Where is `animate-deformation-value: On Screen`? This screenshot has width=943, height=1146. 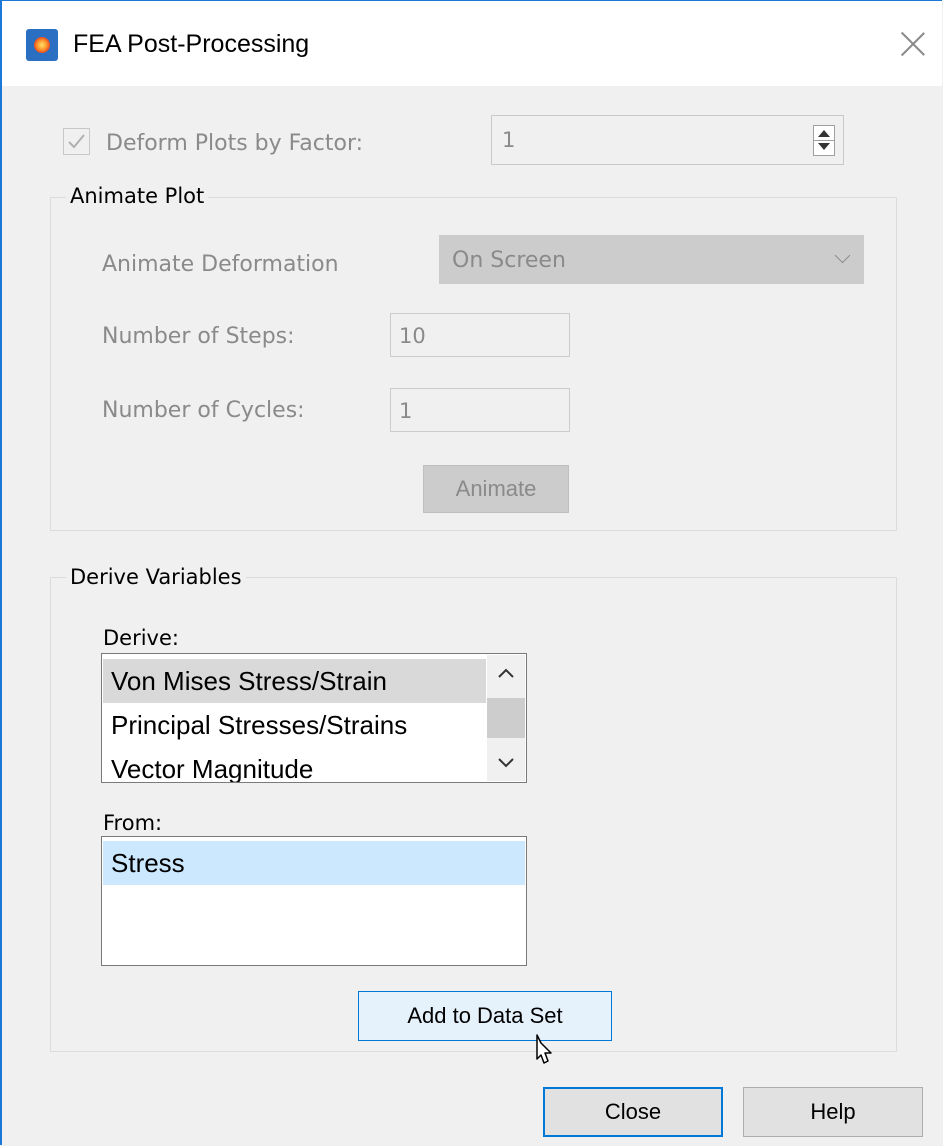 animate-deformation-value: On Screen is located at coordinates (509, 260).